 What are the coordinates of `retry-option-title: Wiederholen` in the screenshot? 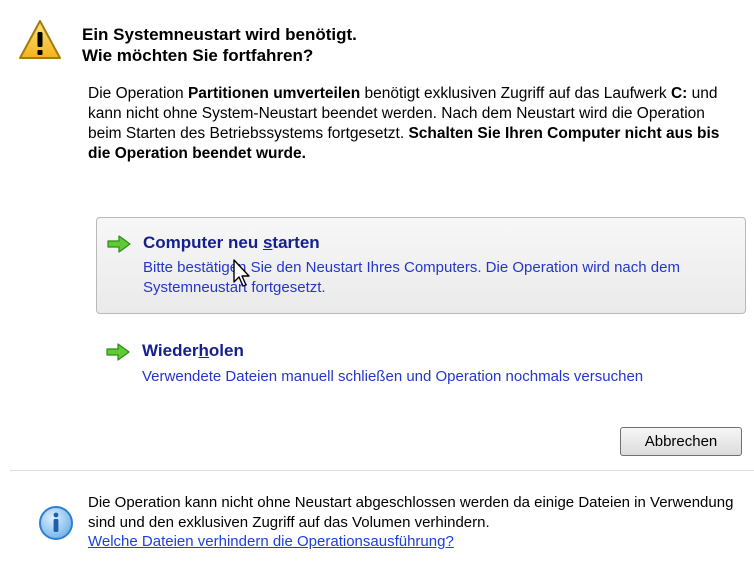 It's located at (193, 351).